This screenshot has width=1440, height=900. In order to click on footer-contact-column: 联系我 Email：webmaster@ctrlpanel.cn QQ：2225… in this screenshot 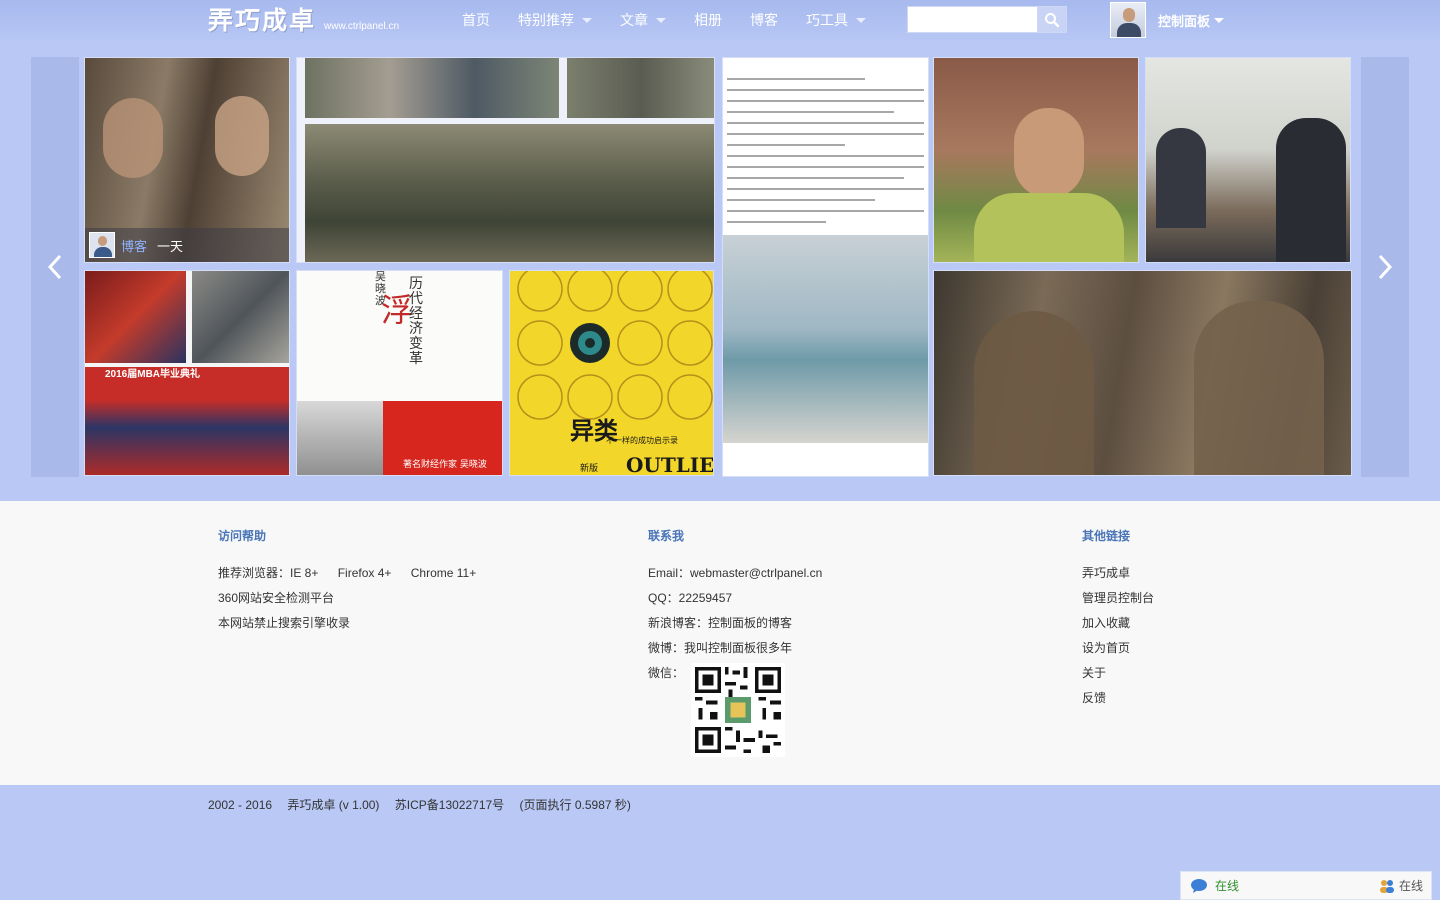, I will do `click(735, 642)`.